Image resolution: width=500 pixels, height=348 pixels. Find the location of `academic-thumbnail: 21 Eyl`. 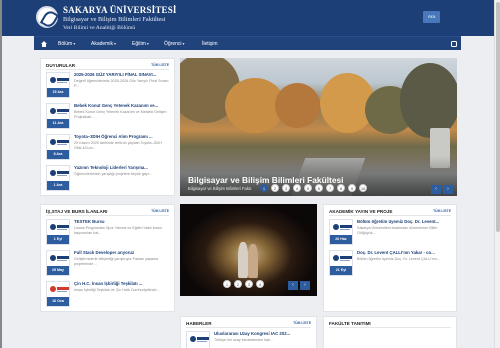

academic-thumbnail: 21 Eyl is located at coordinates (341, 263).